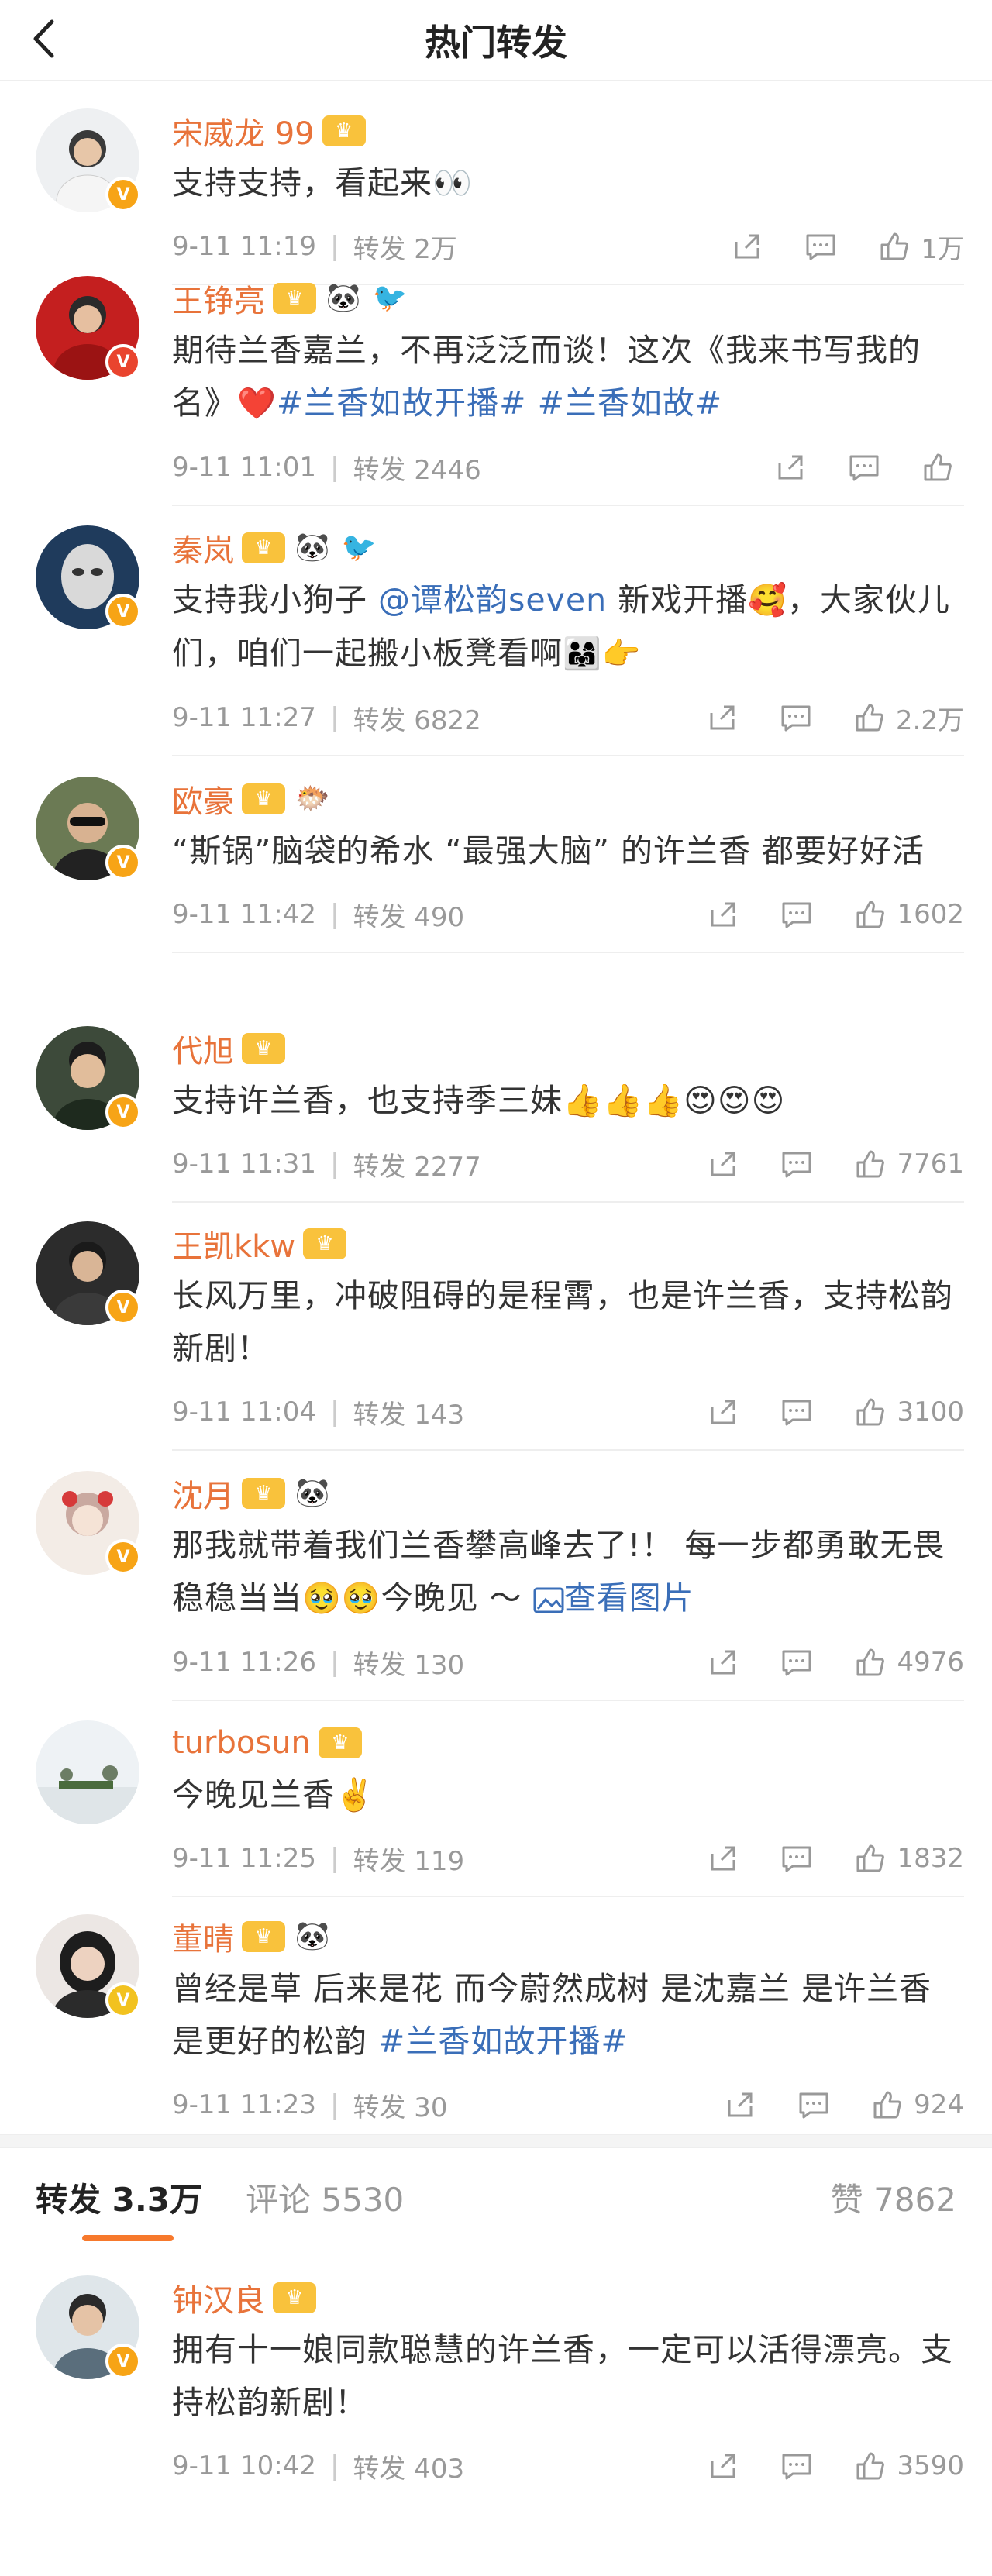 The width and height of the screenshot is (992, 2576). I want to click on username: 秦岚, so click(203, 547).